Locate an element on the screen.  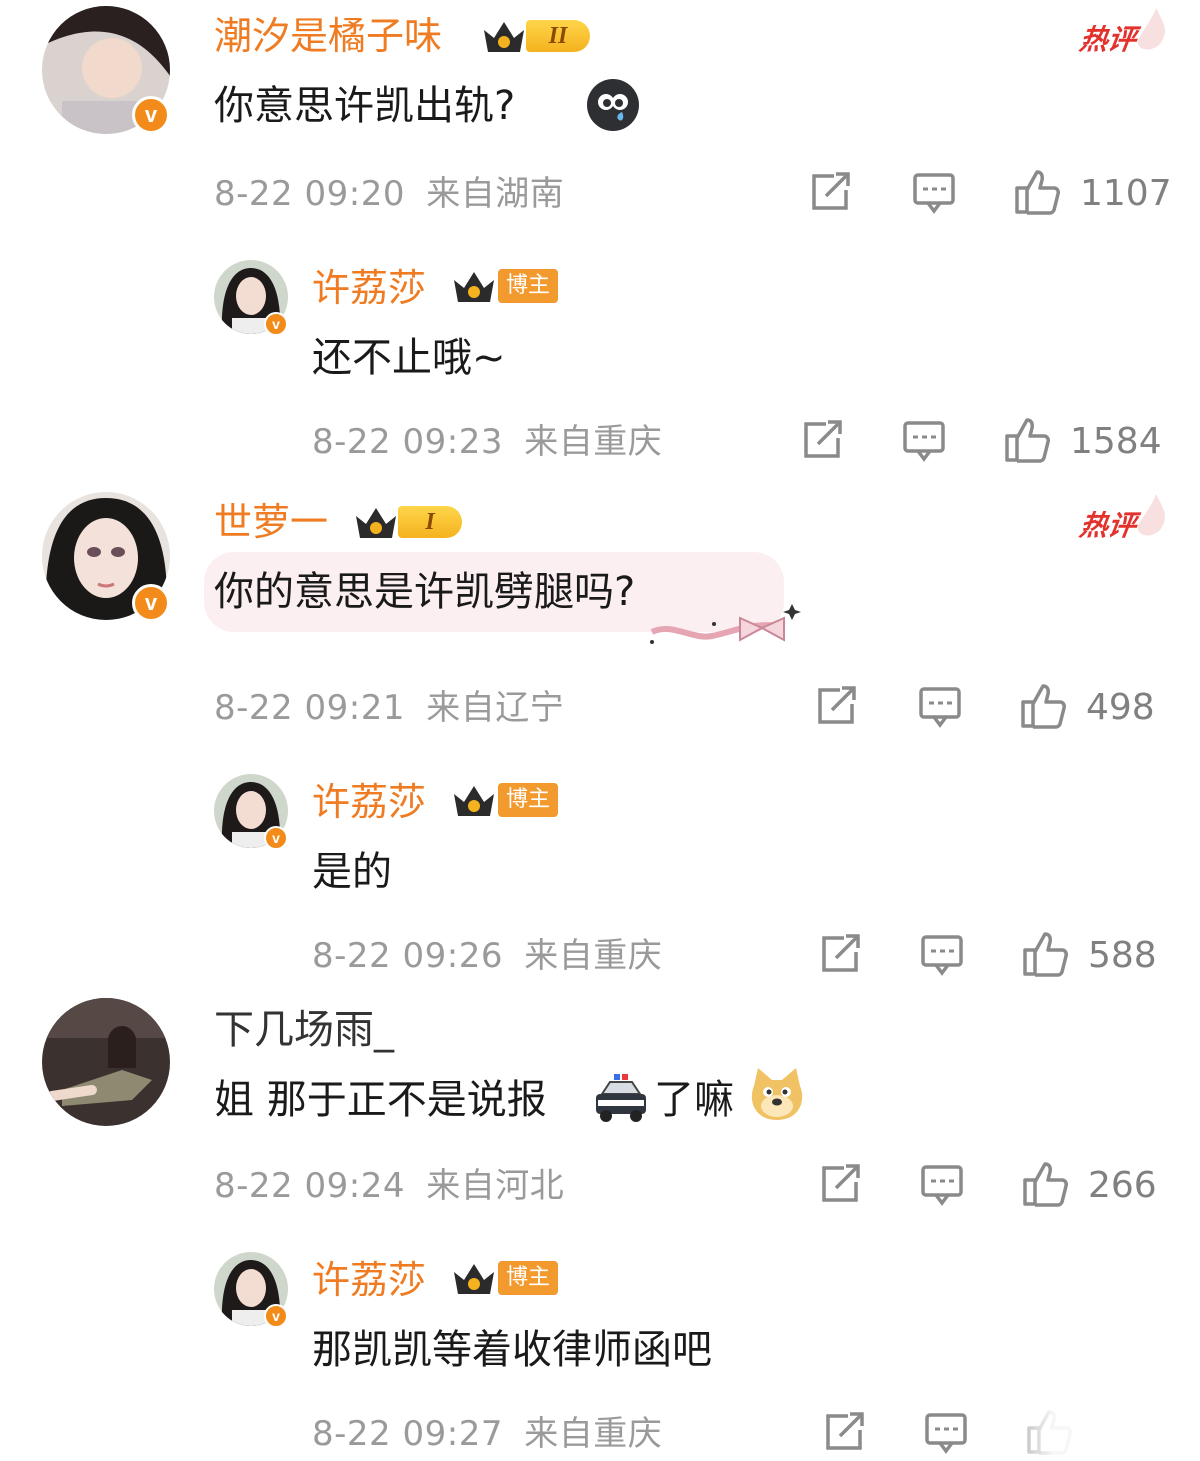
comment-text-part-a: 姐 那于正不是说报 is located at coordinates (380, 1100).